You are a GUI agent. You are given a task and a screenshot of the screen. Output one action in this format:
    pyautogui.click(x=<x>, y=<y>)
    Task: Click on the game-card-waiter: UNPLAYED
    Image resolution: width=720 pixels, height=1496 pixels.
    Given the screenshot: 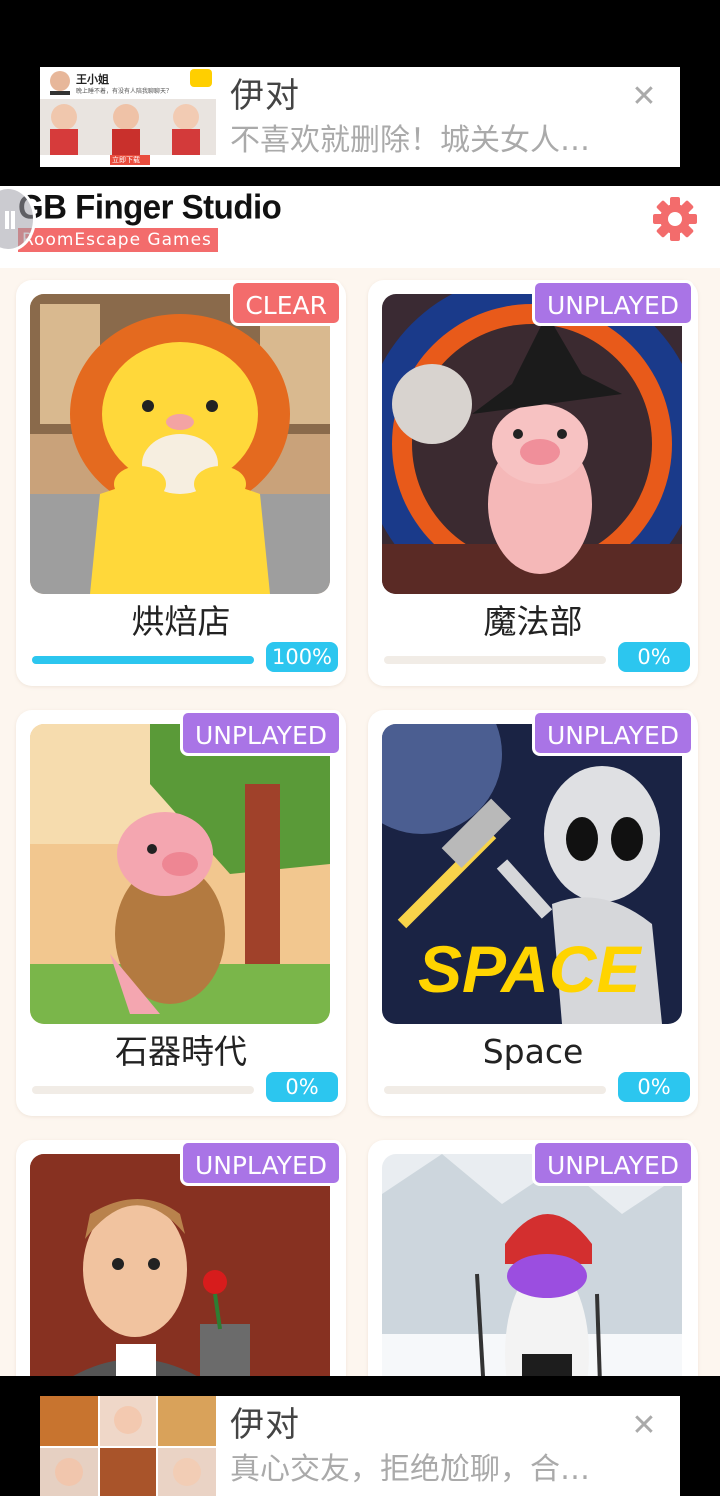 What is the action you would take?
    pyautogui.click(x=181, y=1258)
    